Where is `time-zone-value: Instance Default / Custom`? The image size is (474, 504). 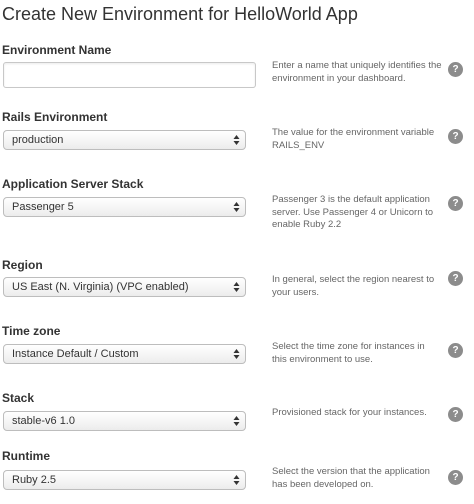 time-zone-value: Instance Default / Custom is located at coordinates (75, 354).